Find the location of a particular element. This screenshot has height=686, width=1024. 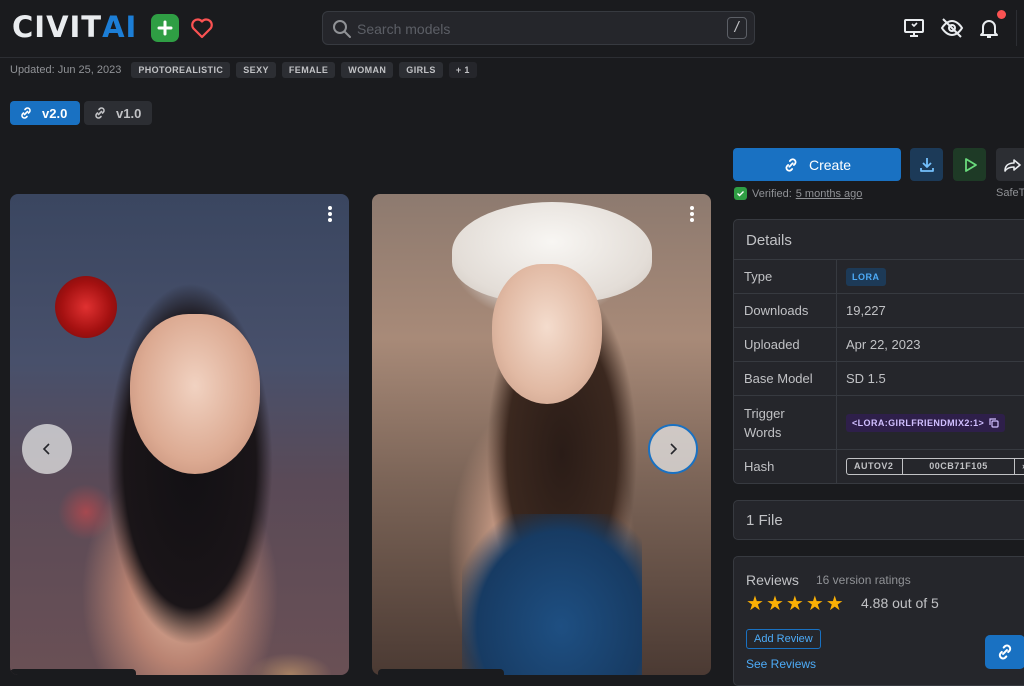

add-review-button: Add Review is located at coordinates (783, 639).